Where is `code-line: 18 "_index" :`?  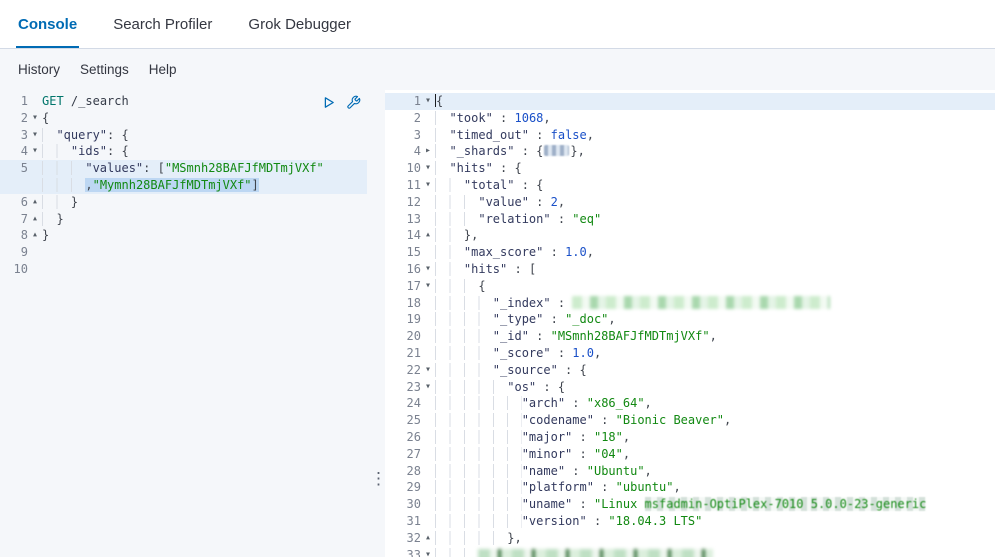 code-line: 18 "_index" : is located at coordinates (690, 303).